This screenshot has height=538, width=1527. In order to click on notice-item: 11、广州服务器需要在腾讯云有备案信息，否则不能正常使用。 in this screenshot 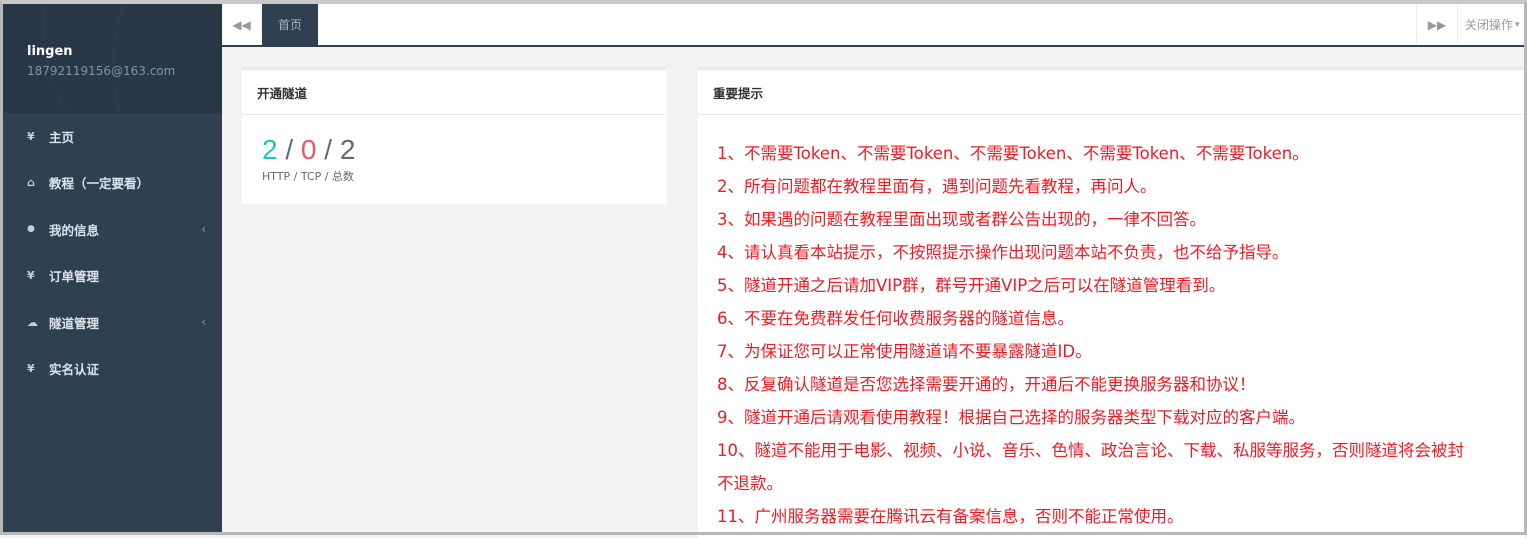, I will do `click(950, 516)`.